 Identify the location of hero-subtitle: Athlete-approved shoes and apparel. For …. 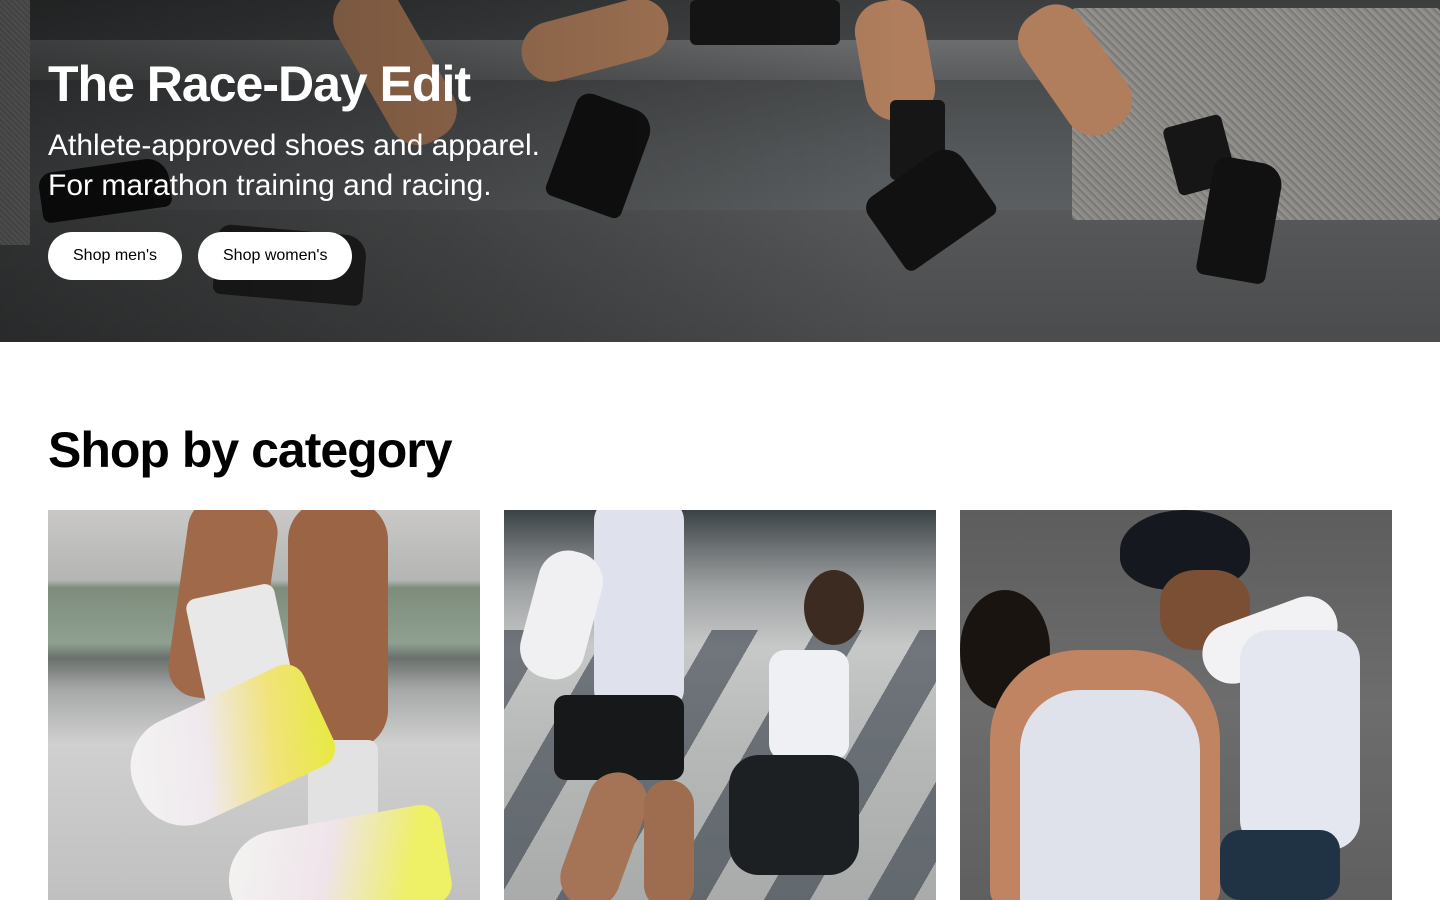
(294, 166).